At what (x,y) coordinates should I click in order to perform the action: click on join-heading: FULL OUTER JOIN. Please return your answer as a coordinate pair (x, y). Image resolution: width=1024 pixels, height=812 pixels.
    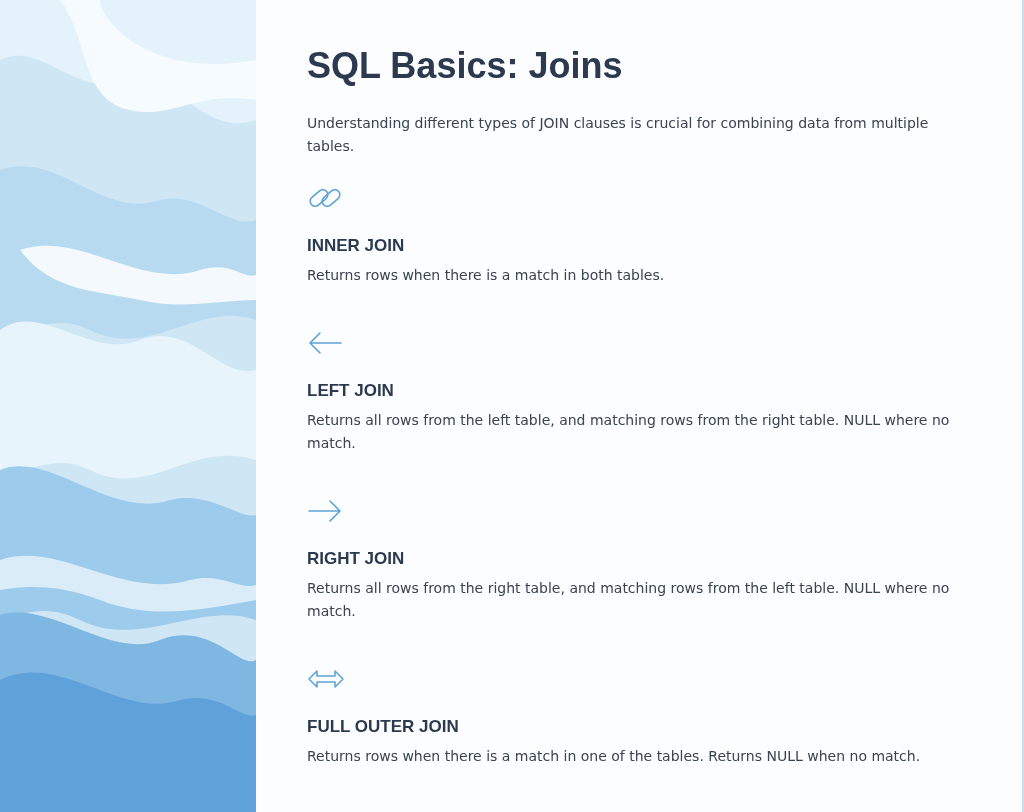
    Looking at the image, I should click on (383, 727).